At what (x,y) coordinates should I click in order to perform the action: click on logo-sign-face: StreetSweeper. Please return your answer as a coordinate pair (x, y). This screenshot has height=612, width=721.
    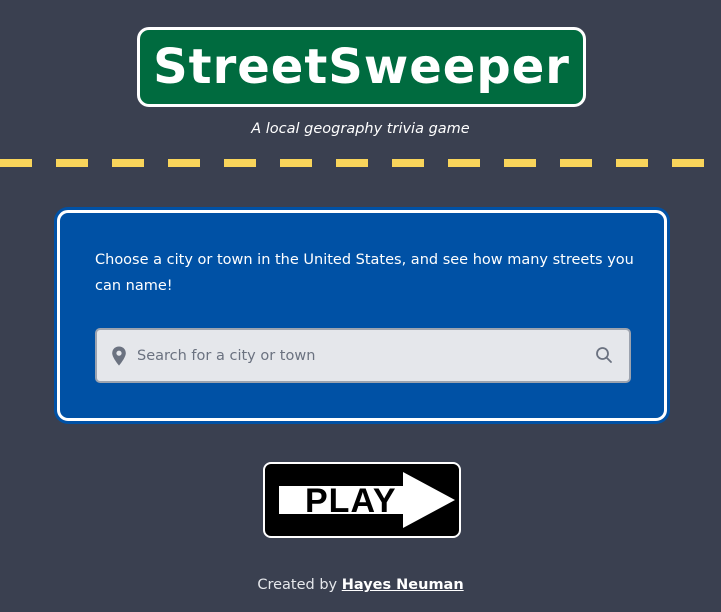
    Looking at the image, I should click on (361, 67).